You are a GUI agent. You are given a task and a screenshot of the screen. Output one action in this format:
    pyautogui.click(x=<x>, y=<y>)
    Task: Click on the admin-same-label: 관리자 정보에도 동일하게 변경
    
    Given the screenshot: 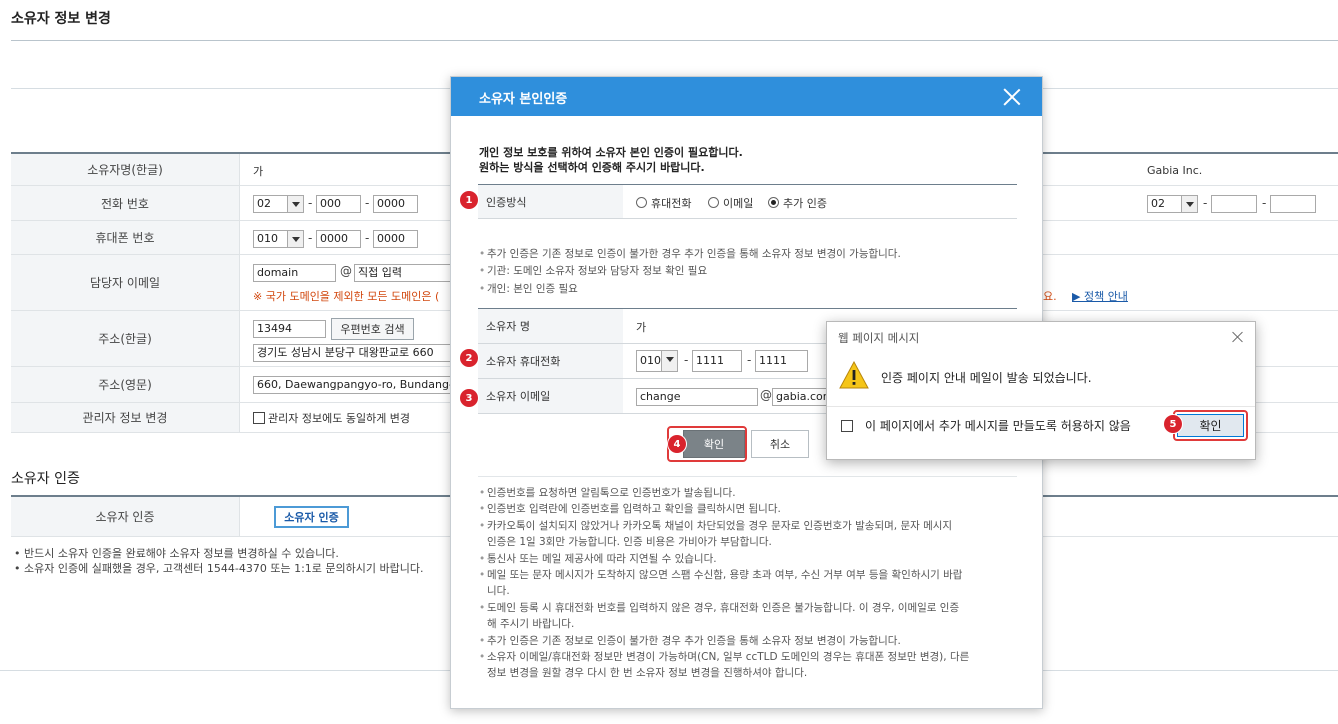 What is the action you would take?
    pyautogui.click(x=339, y=418)
    